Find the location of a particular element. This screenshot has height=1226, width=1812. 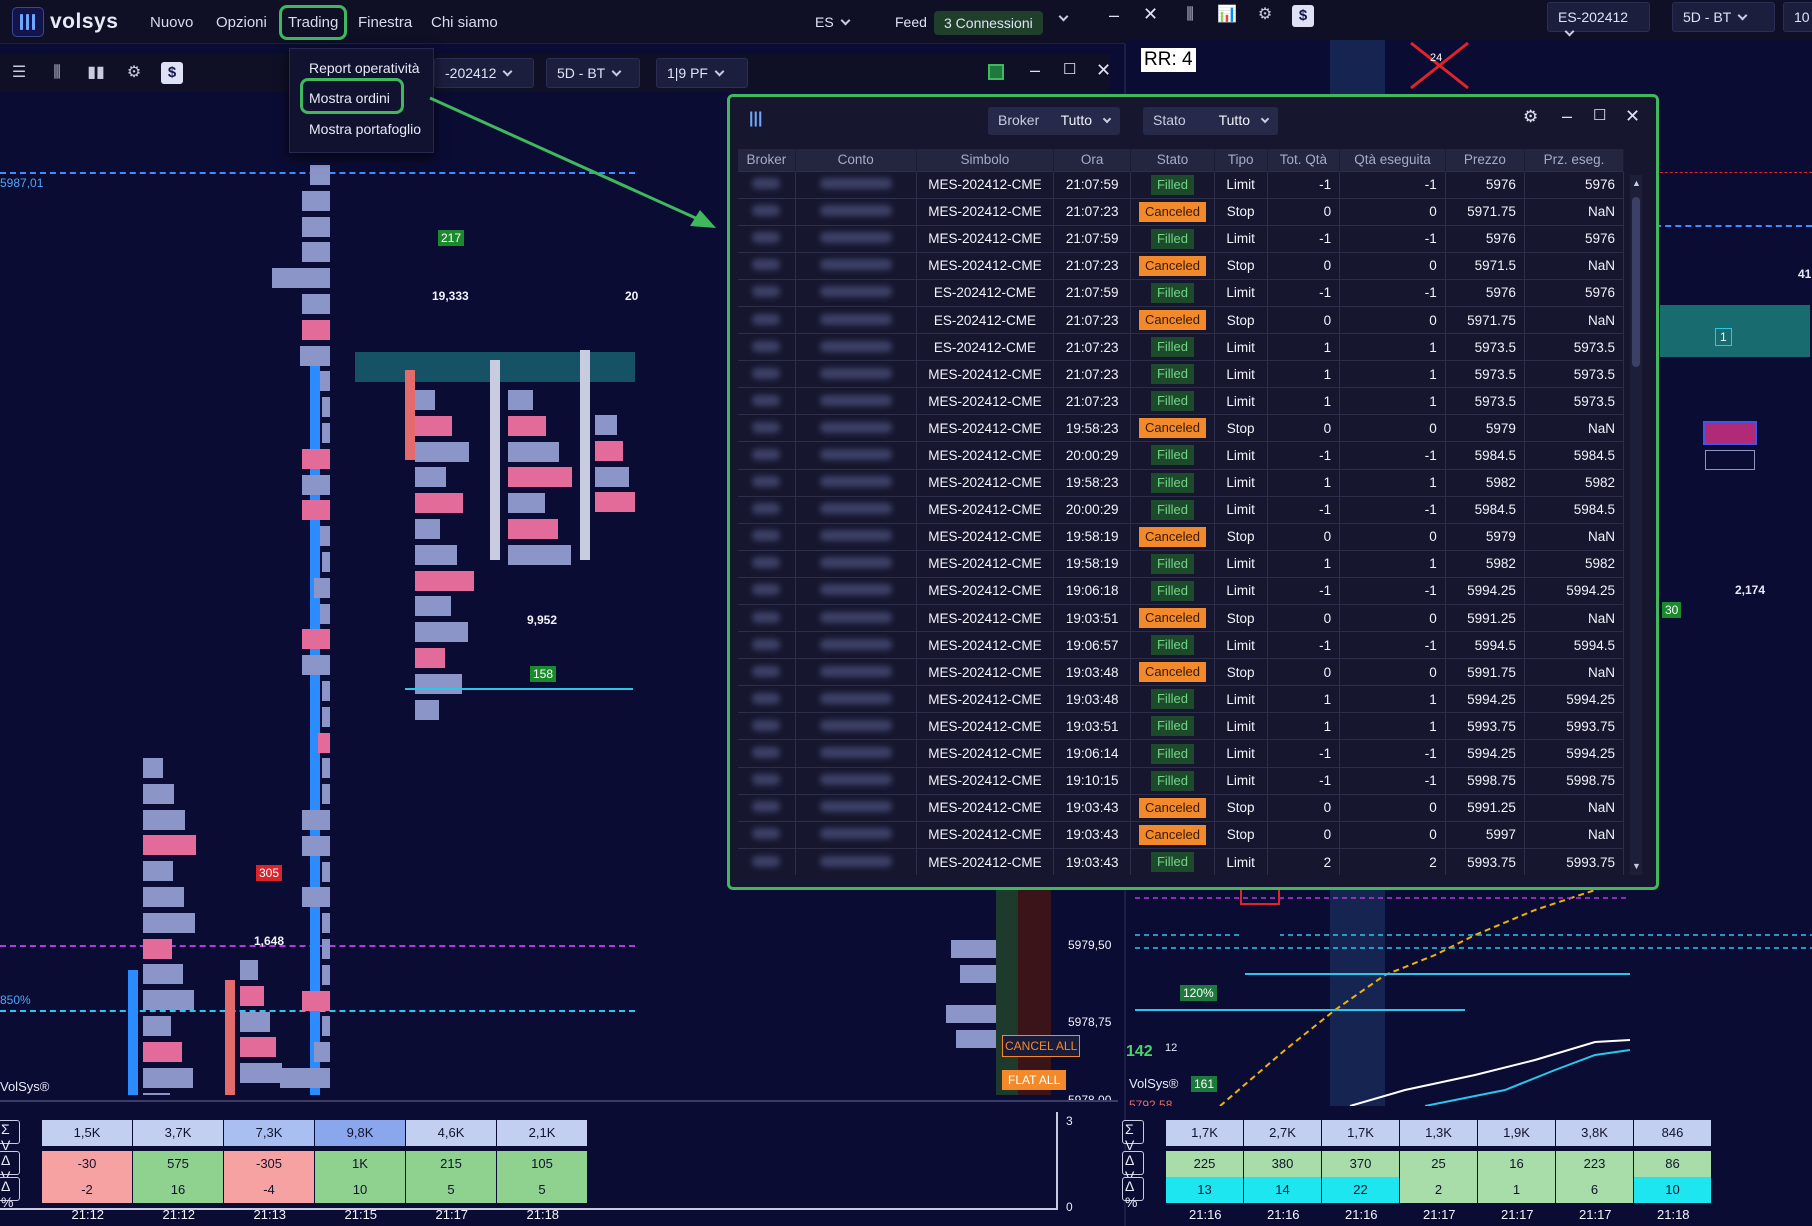

symbol-select: ES is located at coordinates (833, 22).